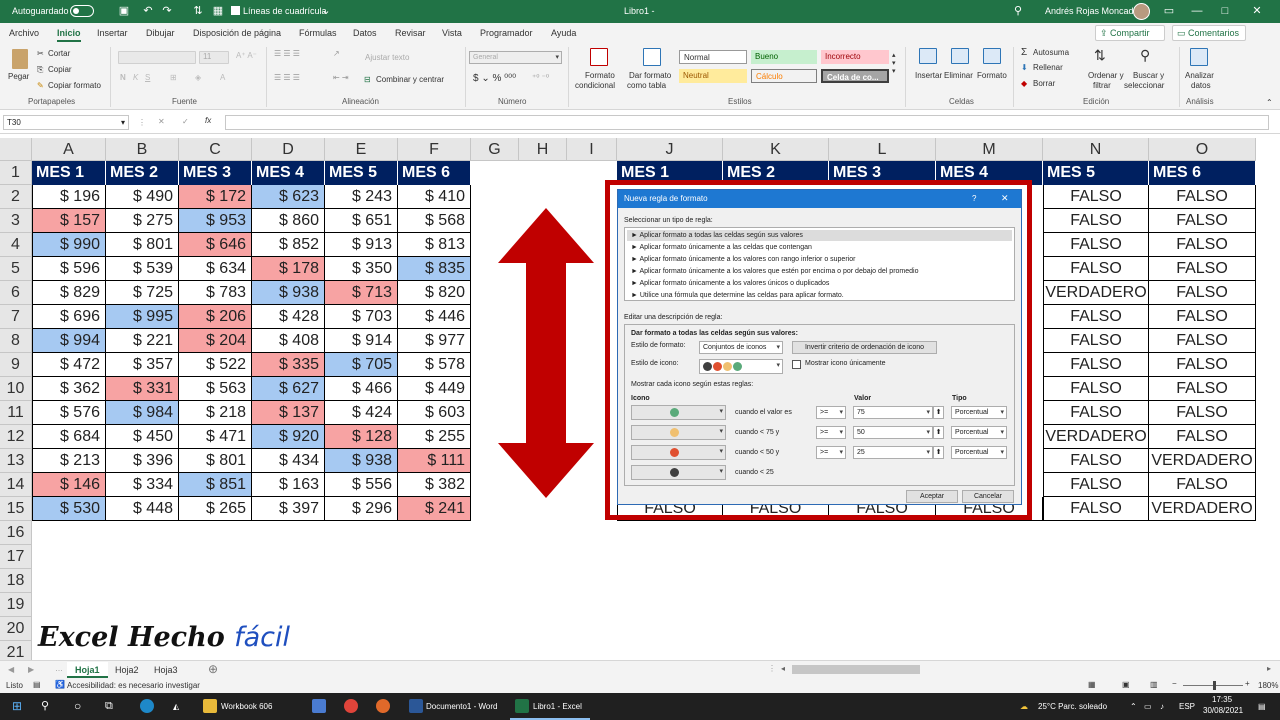 The width and height of the screenshot is (1280, 720). What do you see at coordinates (361, 461) in the screenshot?
I see `table-cell: $ 938` at bounding box center [361, 461].